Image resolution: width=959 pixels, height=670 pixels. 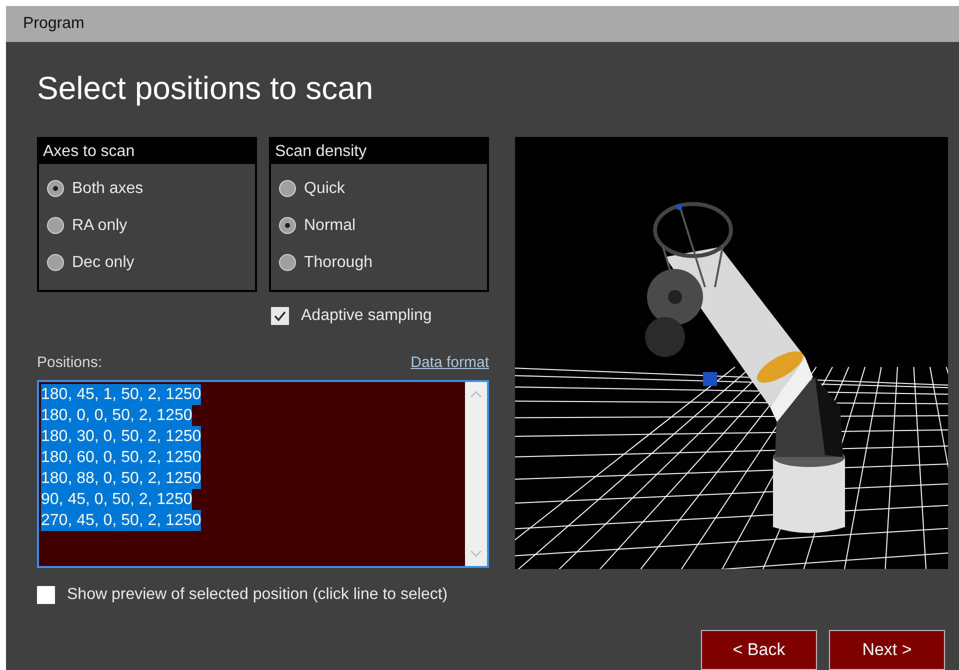 What do you see at coordinates (205, 88) in the screenshot?
I see `page-heading: Select positions to scan` at bounding box center [205, 88].